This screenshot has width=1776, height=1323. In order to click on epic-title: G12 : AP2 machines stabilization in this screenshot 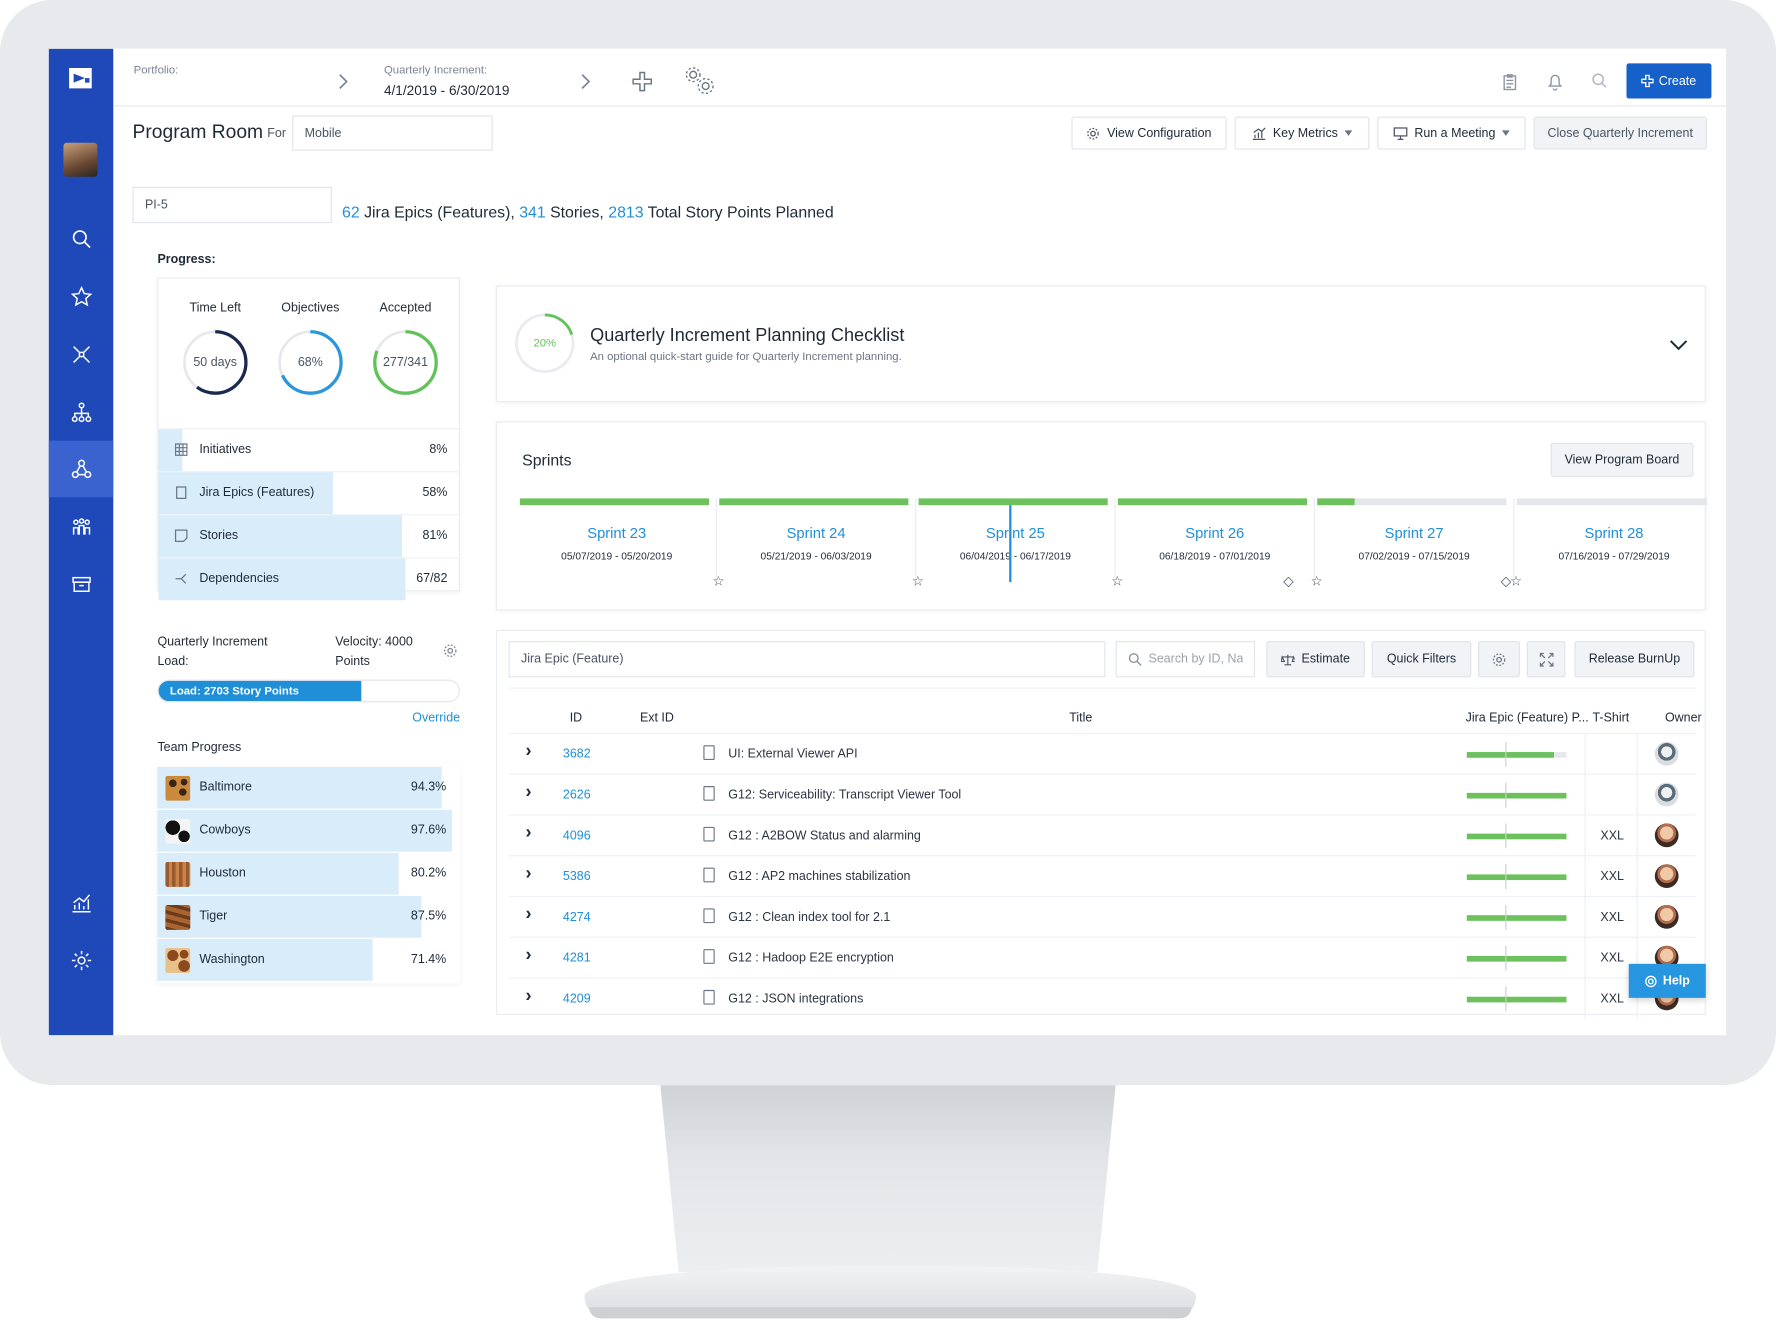, I will do `click(819, 877)`.